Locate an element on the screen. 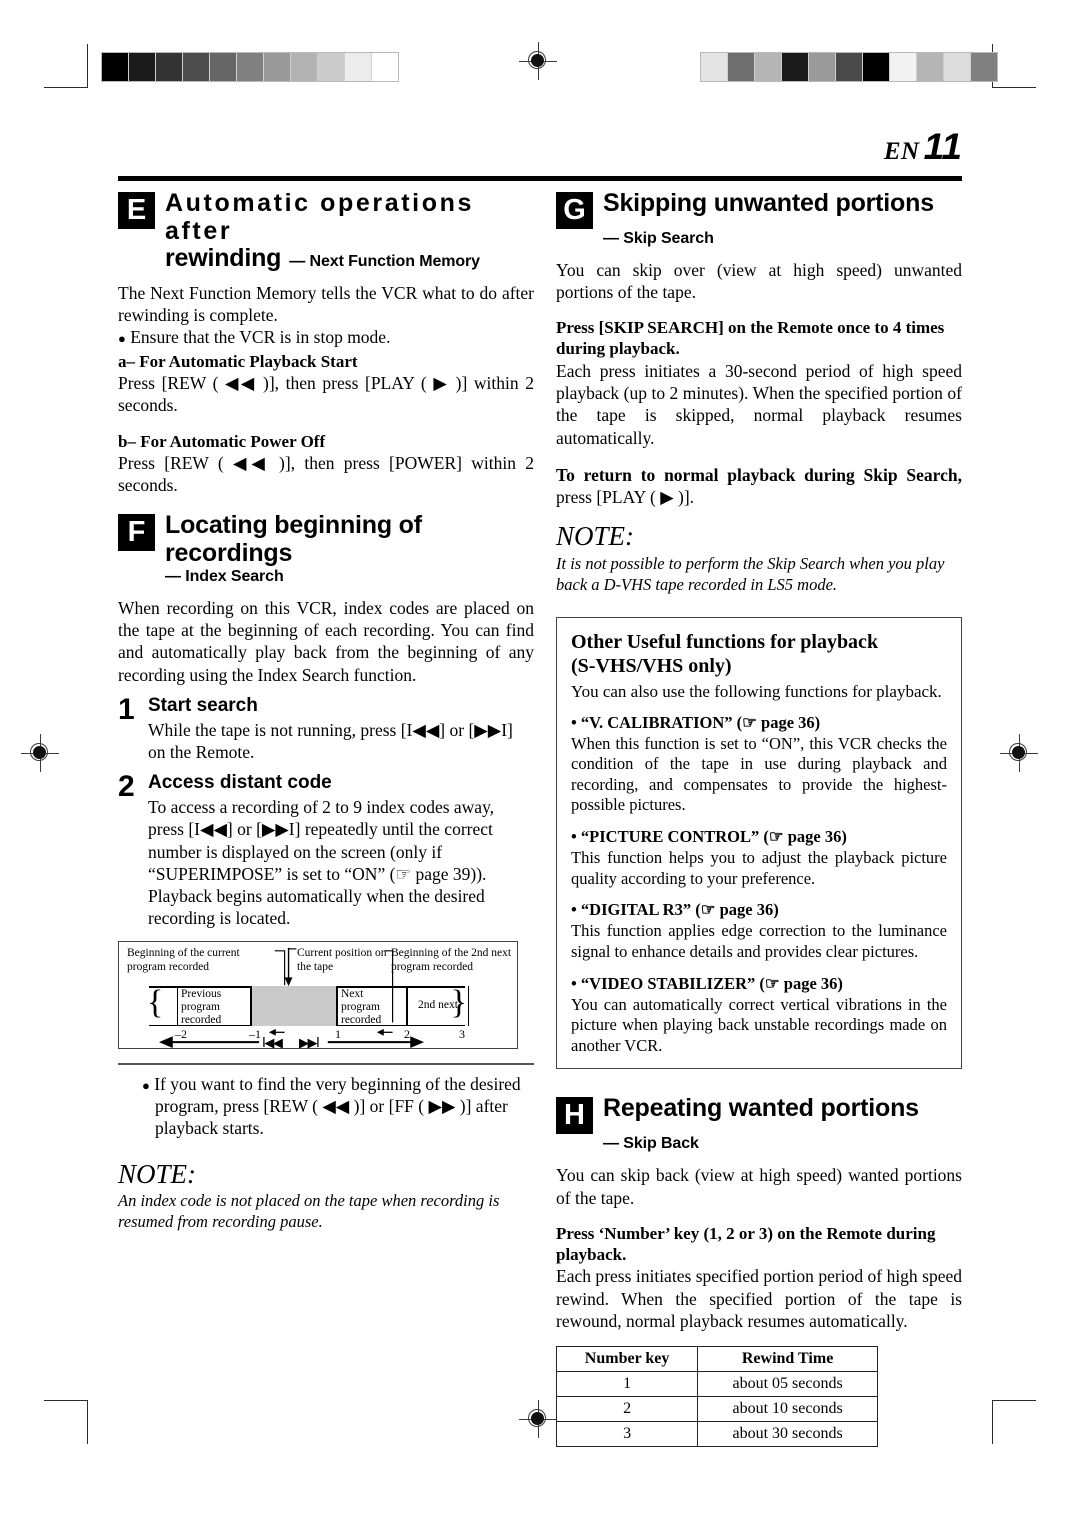  cell-number-key: 2 is located at coordinates (627, 1409).